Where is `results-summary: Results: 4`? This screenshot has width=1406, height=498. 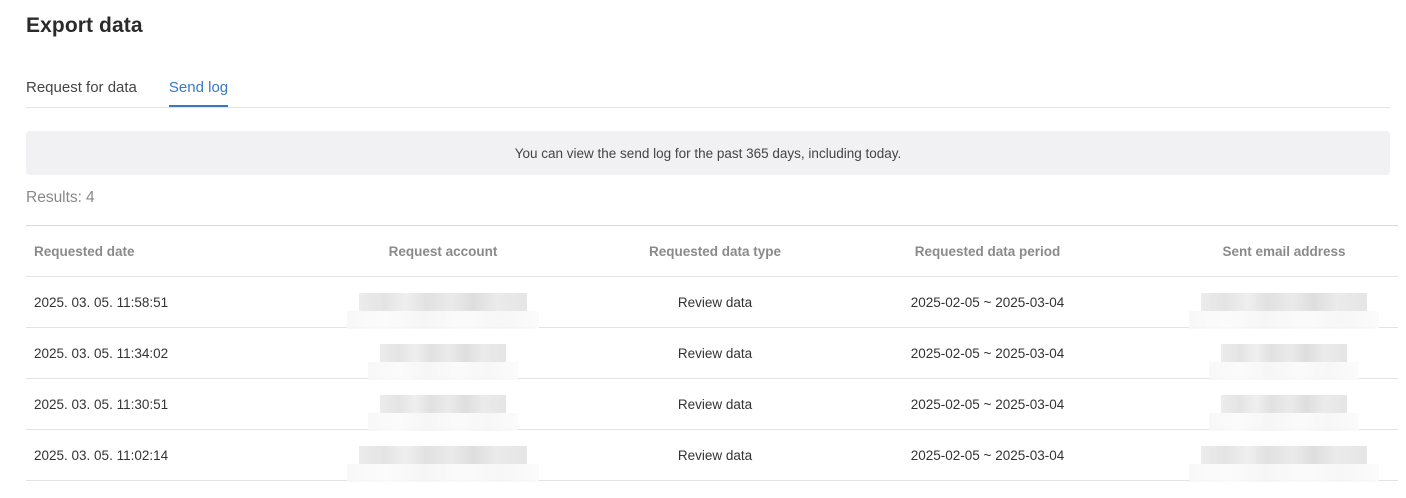
results-summary: Results: 4 is located at coordinates (60, 198).